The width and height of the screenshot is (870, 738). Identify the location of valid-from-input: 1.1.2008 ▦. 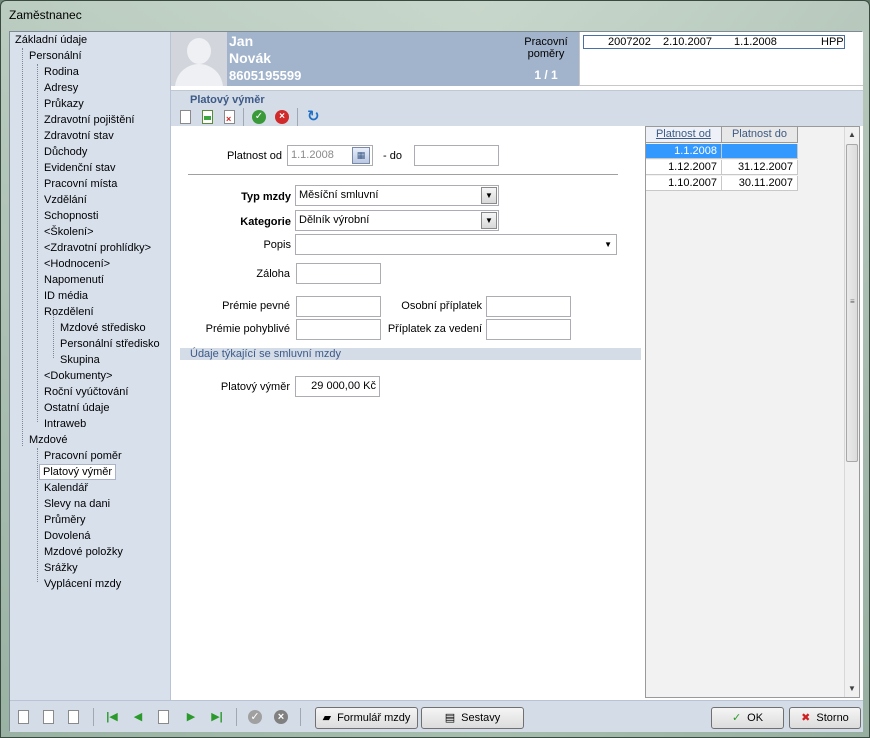
(330, 155).